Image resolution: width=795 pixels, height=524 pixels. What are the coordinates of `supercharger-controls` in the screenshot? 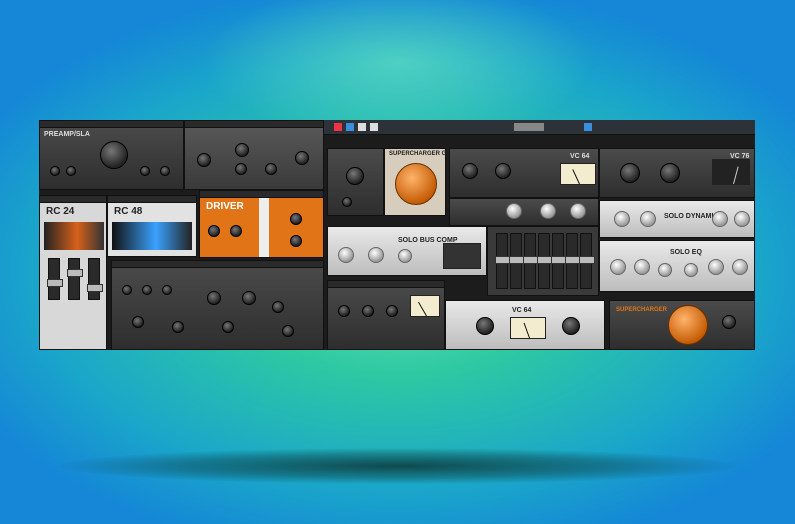 It's located at (355, 182).